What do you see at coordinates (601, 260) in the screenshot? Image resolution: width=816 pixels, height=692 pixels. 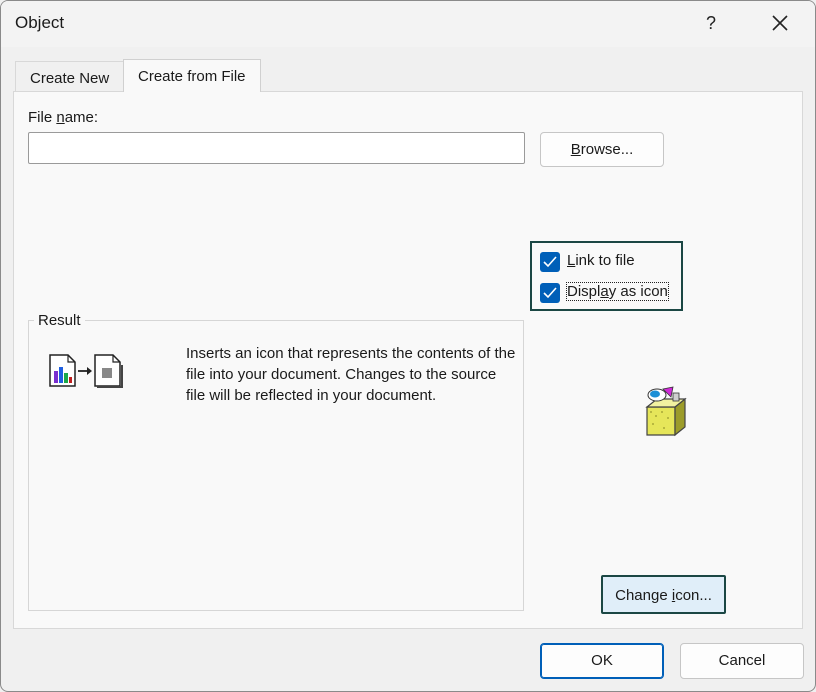 I see `link-to-file-label: Link to file` at bounding box center [601, 260].